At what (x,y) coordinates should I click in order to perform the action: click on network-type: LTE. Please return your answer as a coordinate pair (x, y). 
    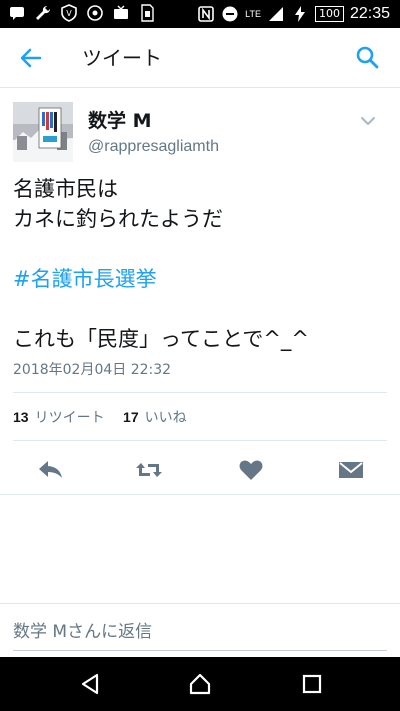
    Looking at the image, I should click on (253, 14).